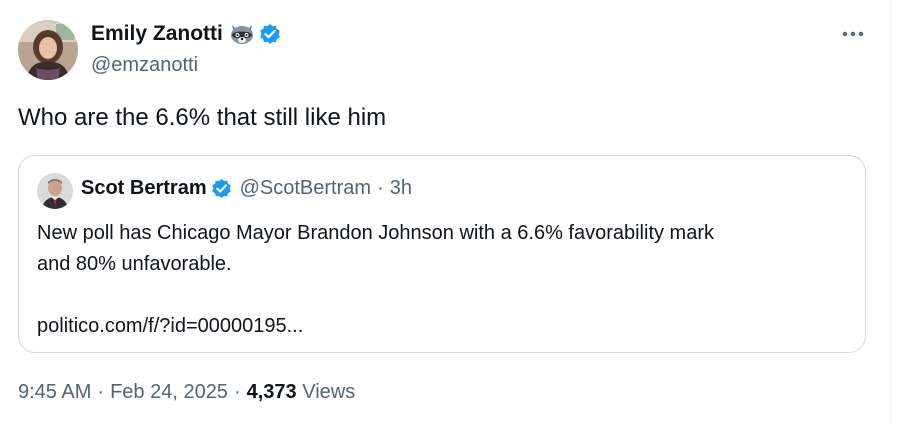 Image resolution: width=897 pixels, height=424 pixels. I want to click on more-options-icon, so click(853, 34).